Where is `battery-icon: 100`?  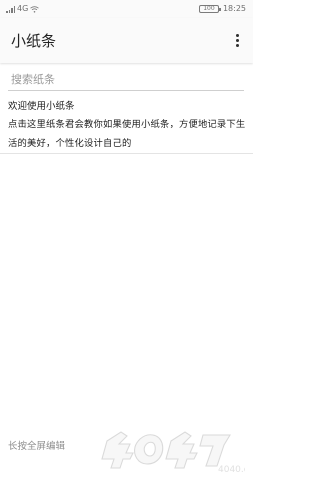 battery-icon: 100 is located at coordinates (209, 9).